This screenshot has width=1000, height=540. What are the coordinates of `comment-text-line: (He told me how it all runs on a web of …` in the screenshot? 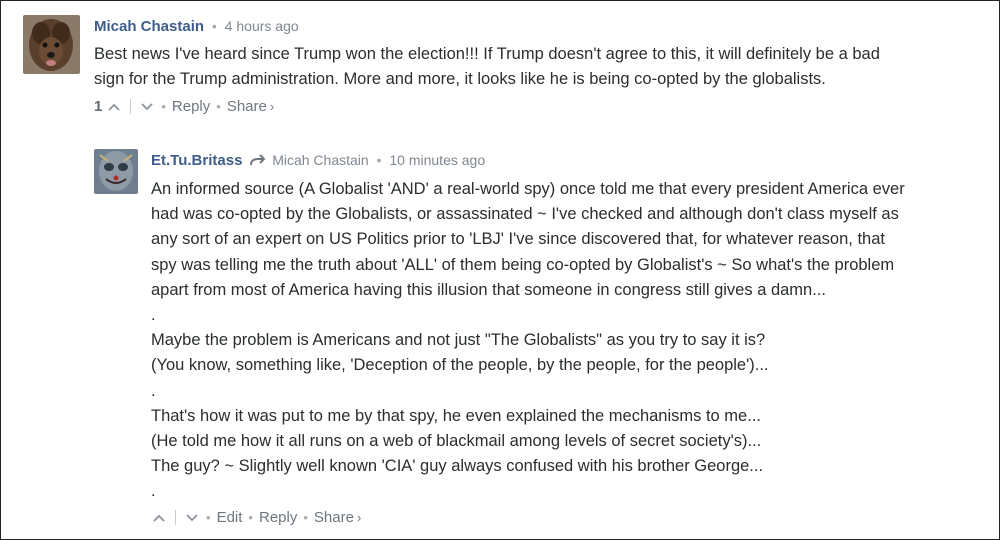 It's located at (456, 441).